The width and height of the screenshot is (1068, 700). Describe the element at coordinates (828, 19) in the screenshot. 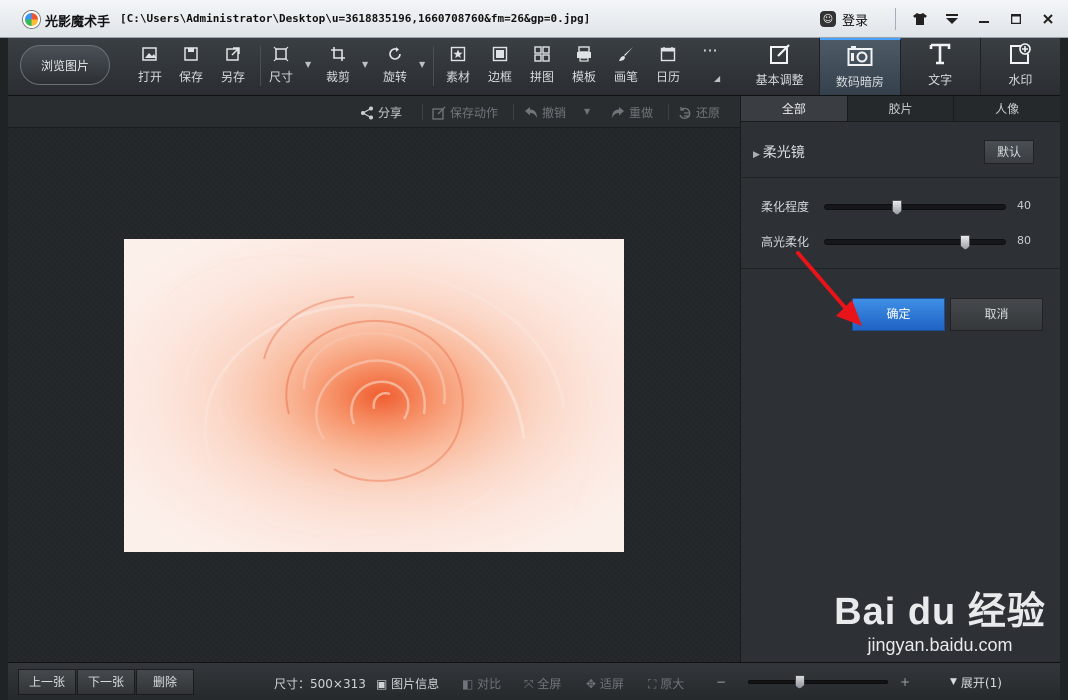

I see `user-face-icon: ☺` at that location.